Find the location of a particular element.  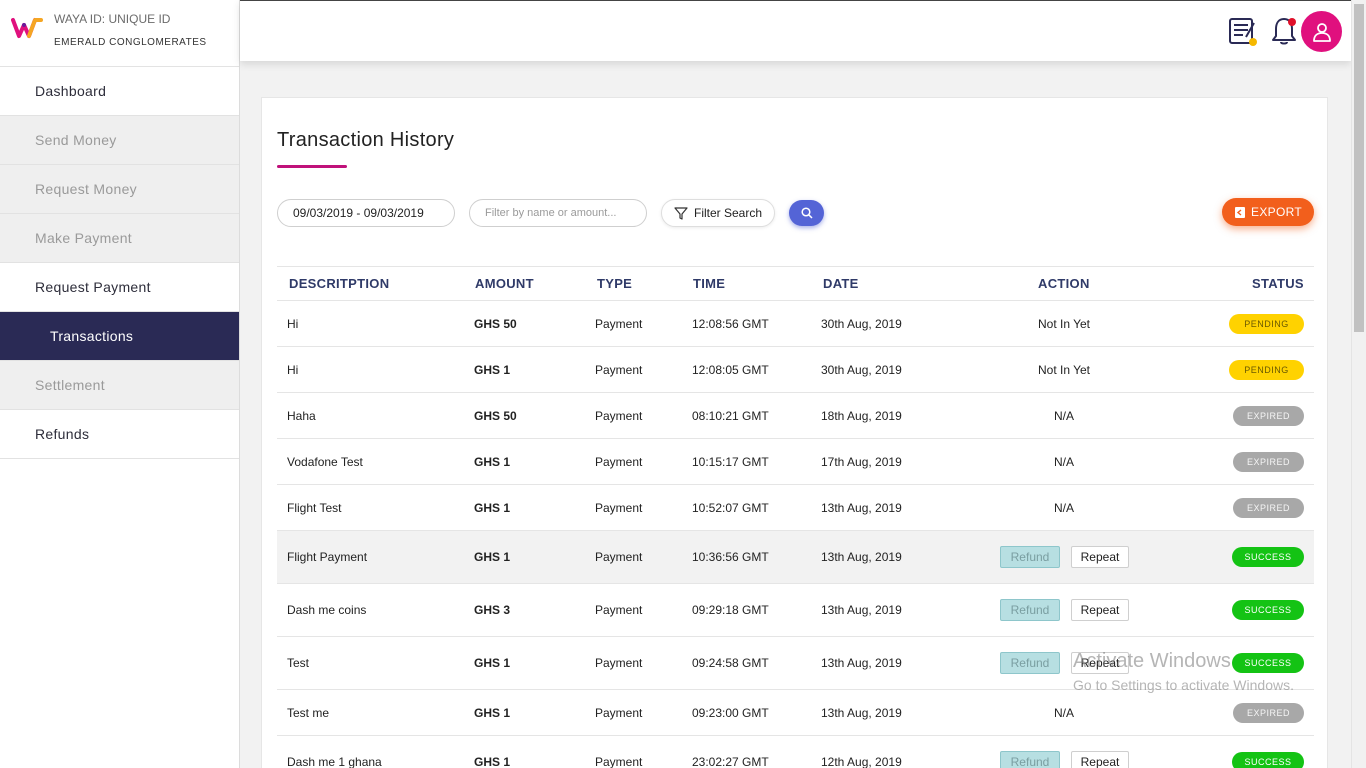

col-header-action: ACTION is located at coordinates (1064, 283).